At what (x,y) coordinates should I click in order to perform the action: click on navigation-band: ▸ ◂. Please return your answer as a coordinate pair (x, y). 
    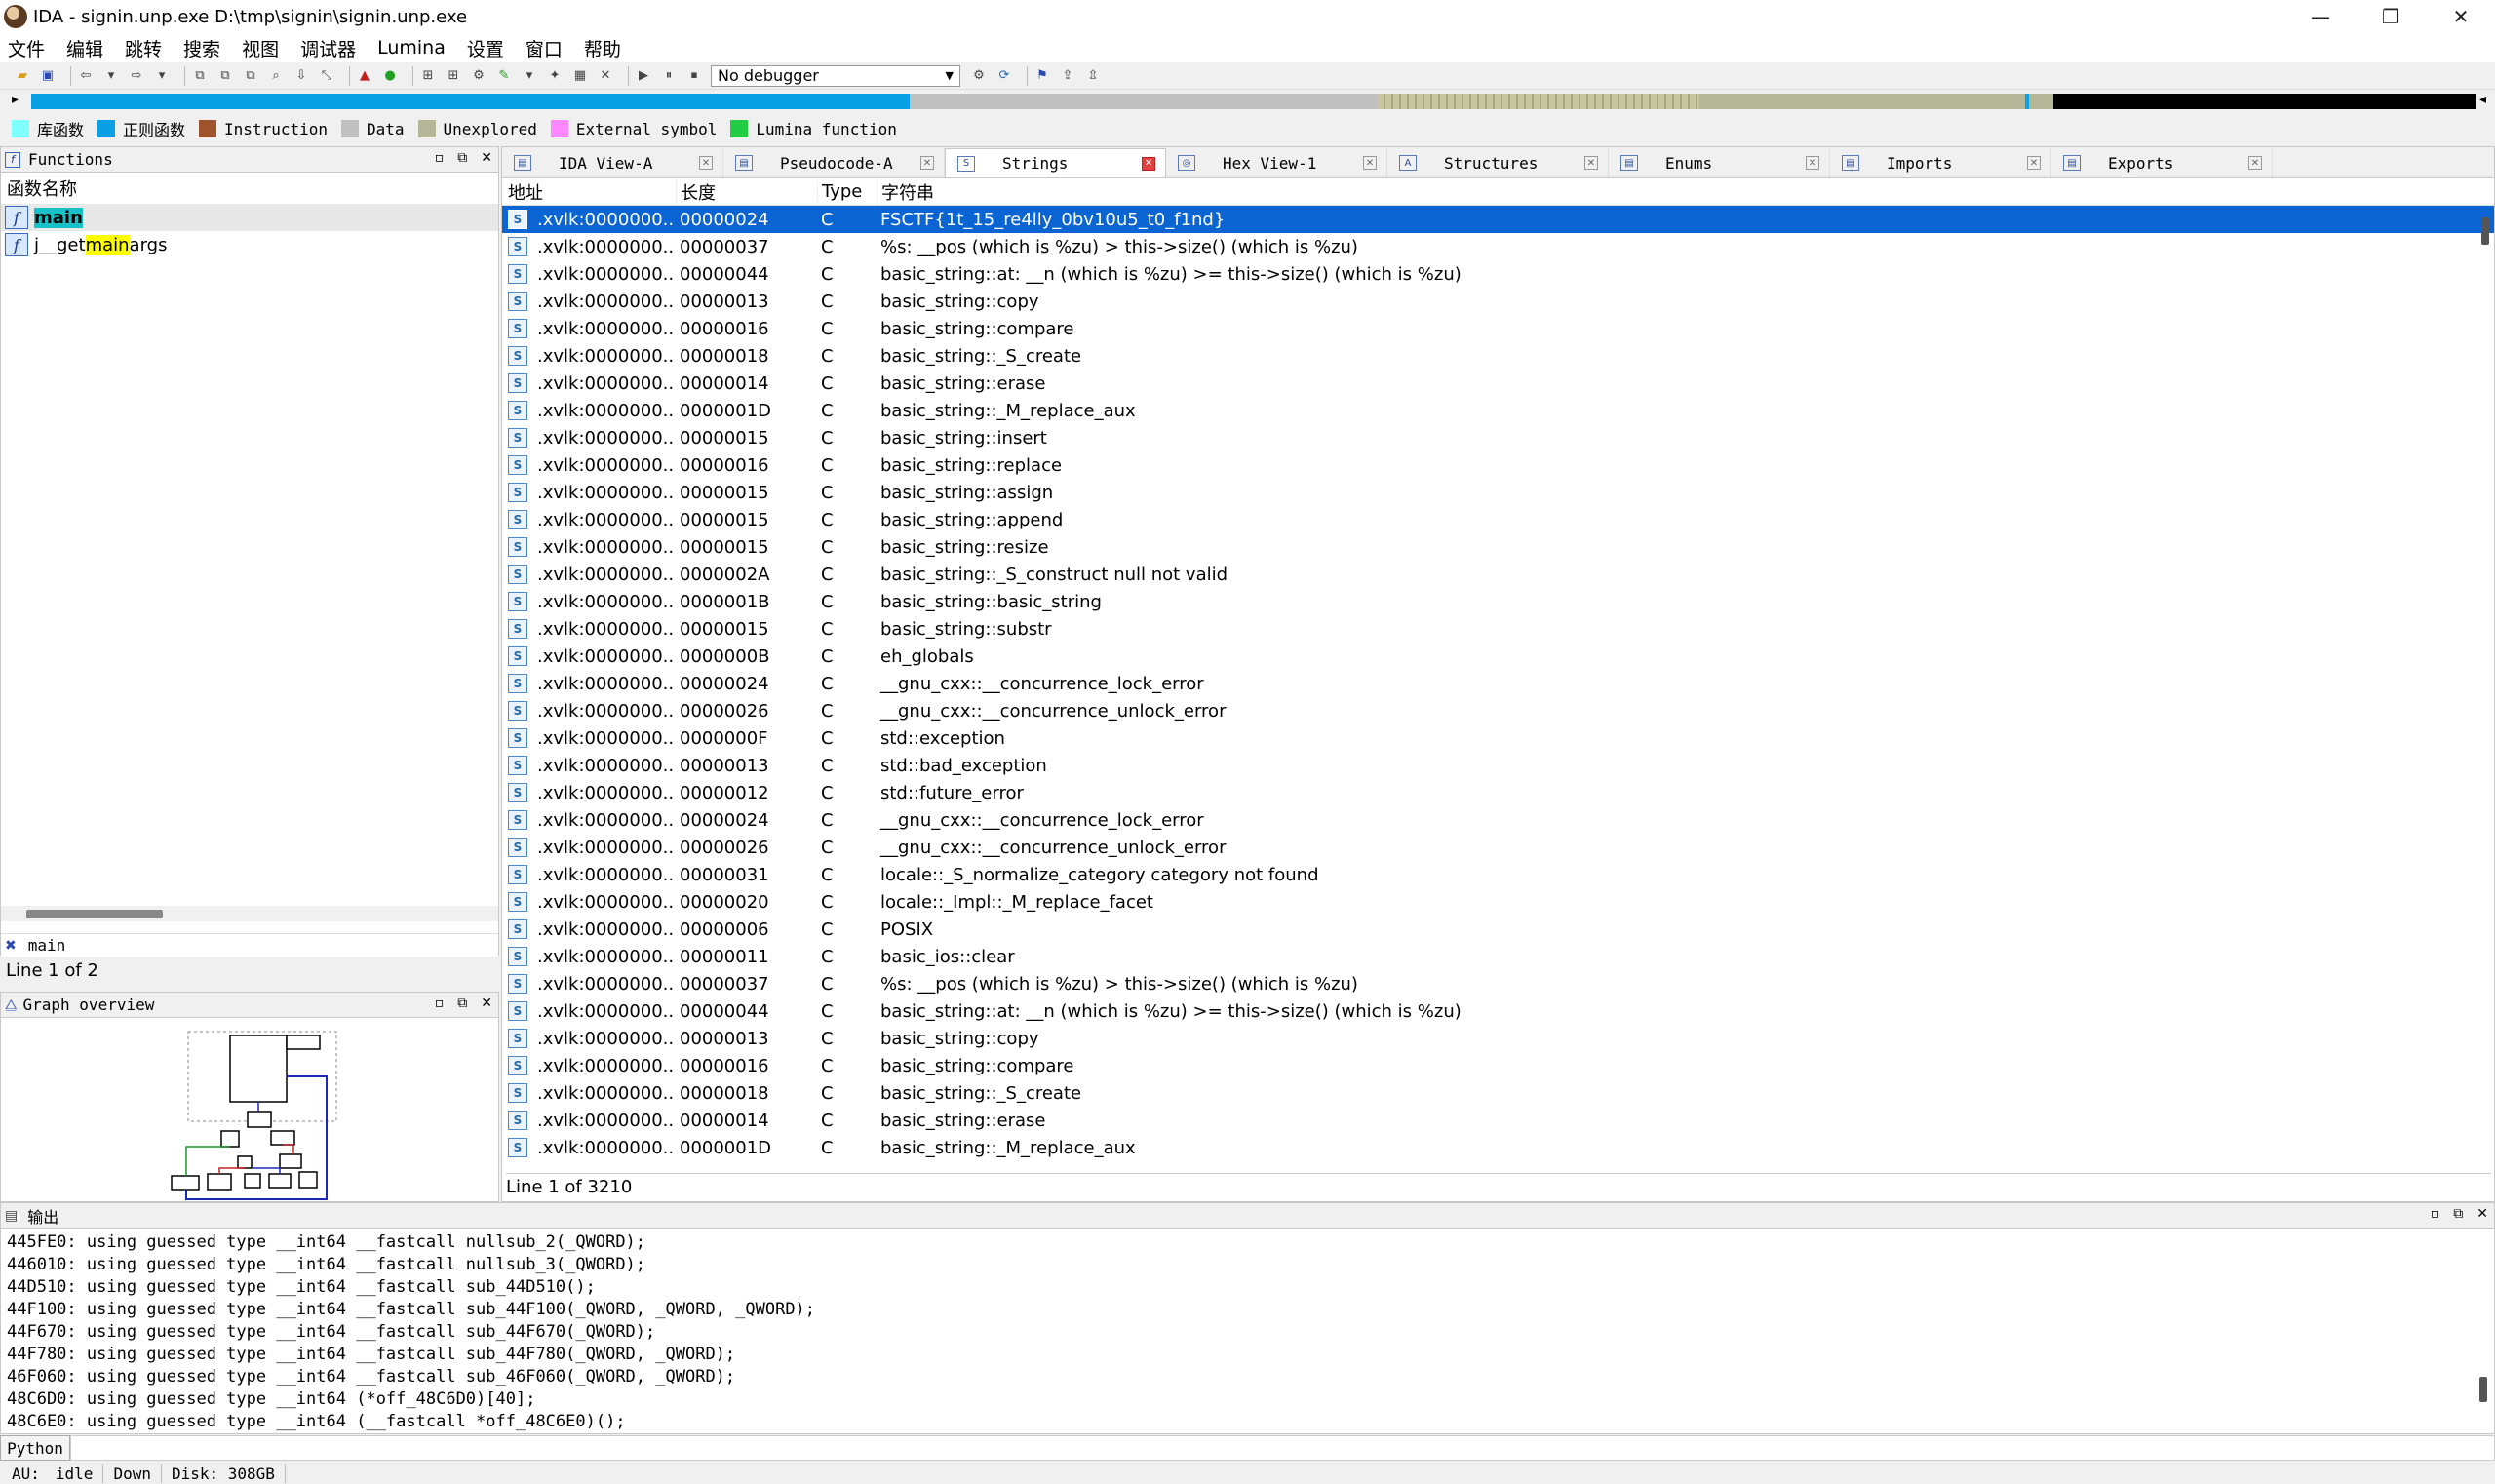
    Looking at the image, I should click on (1247, 101).